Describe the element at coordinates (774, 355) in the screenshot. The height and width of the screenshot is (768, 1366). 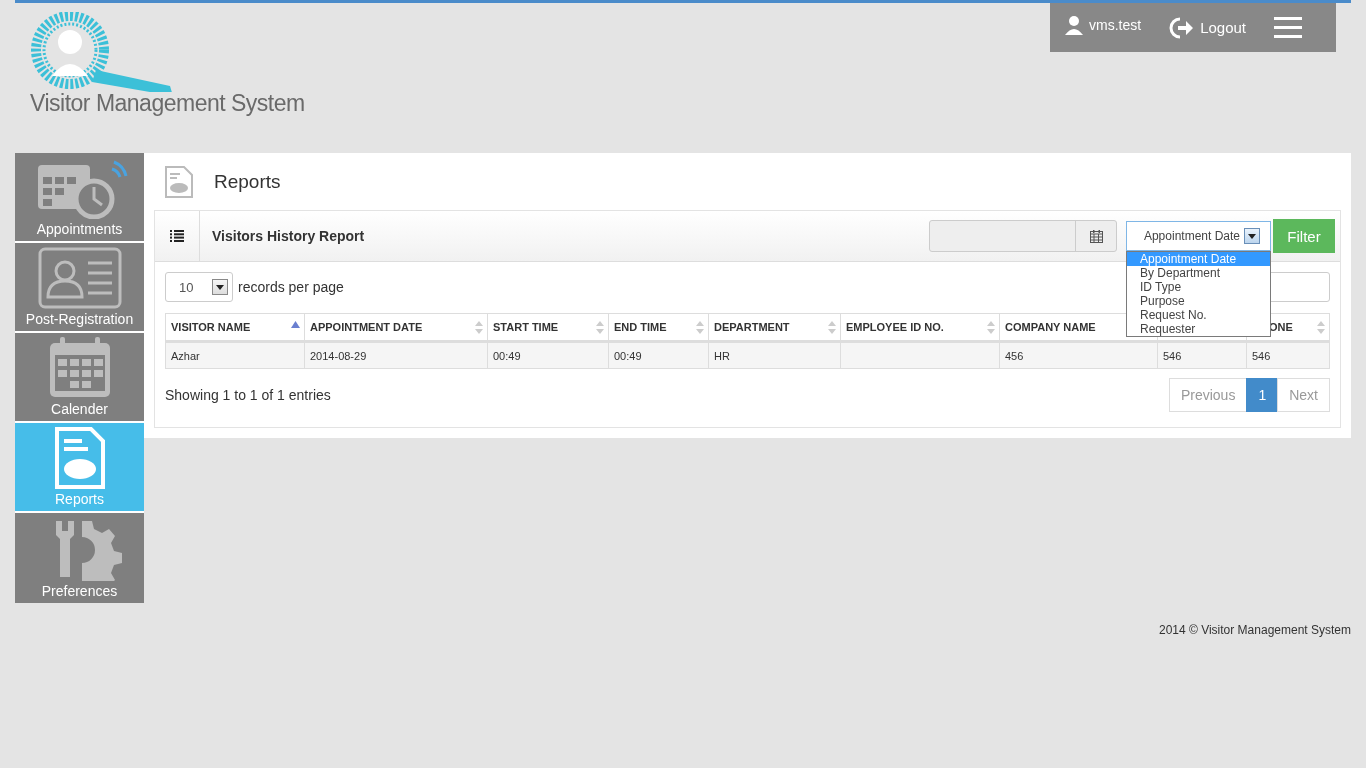
I see `table-cell: HR` at that location.